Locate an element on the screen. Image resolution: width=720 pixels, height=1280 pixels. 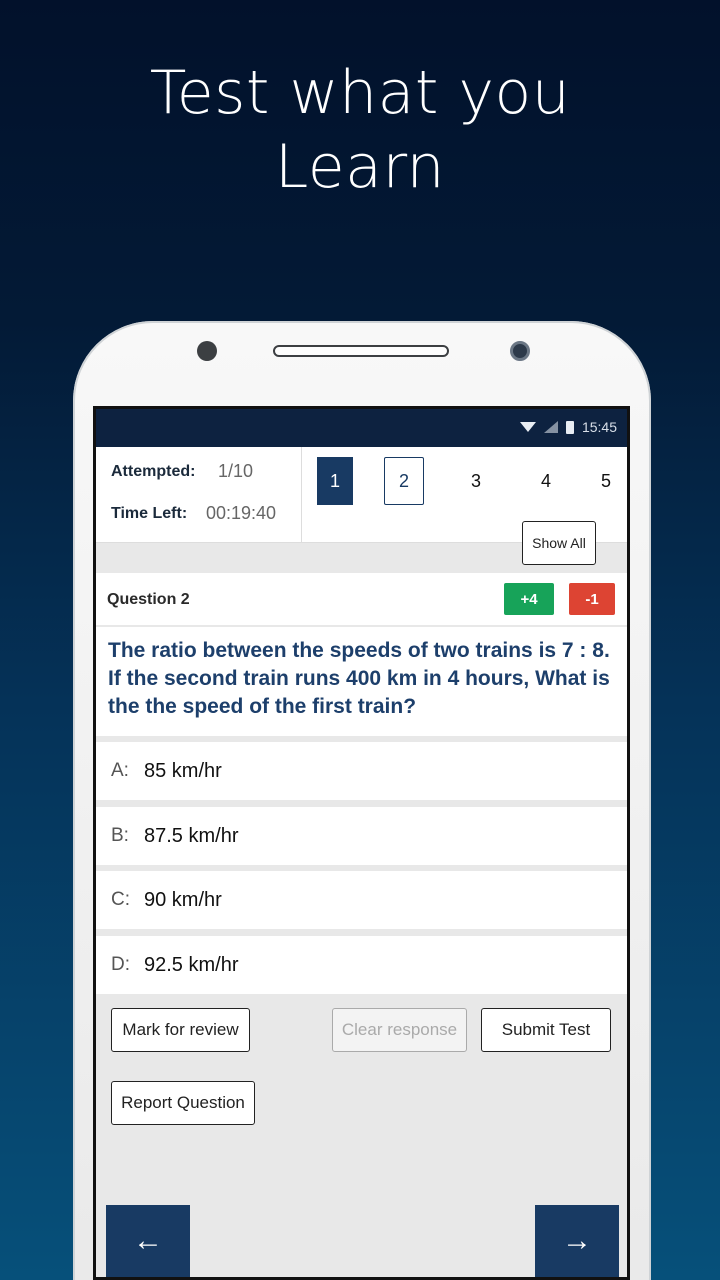
next-question-button: → is located at coordinates (577, 1241).